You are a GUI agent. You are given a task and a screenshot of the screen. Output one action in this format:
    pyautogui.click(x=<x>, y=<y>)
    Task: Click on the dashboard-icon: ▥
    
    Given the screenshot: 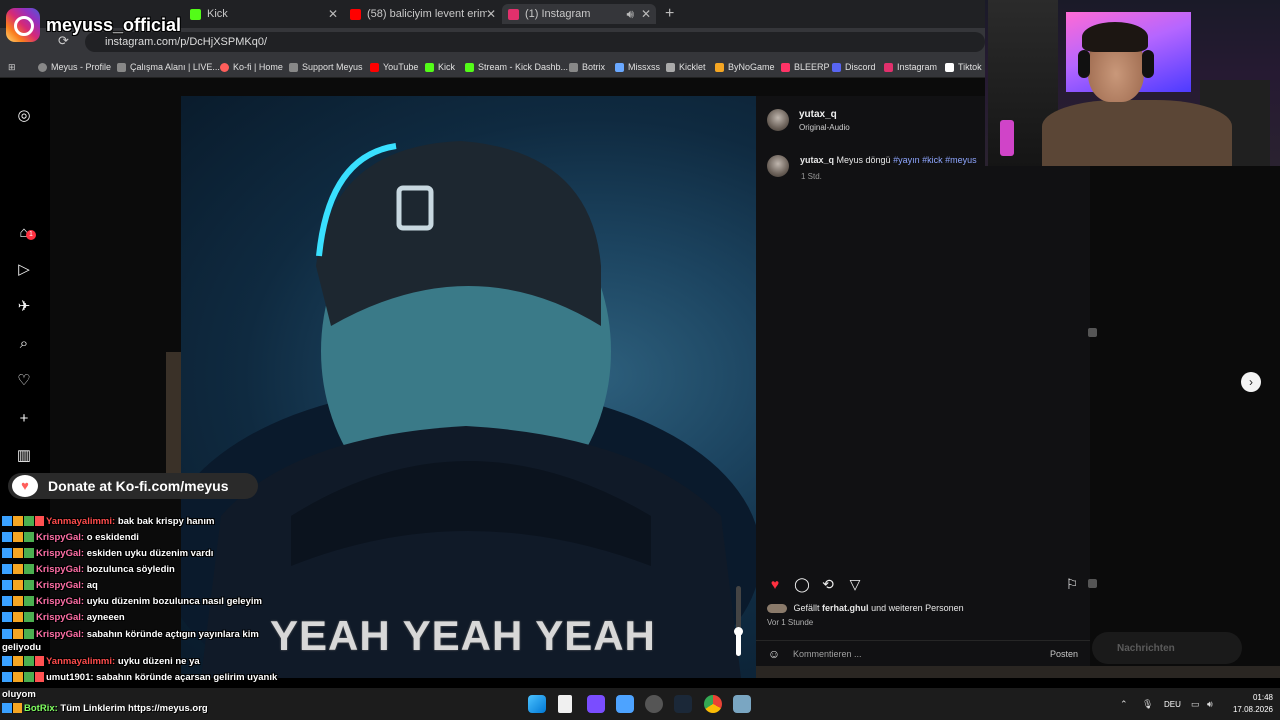 What is the action you would take?
    pyautogui.click(x=24, y=456)
    